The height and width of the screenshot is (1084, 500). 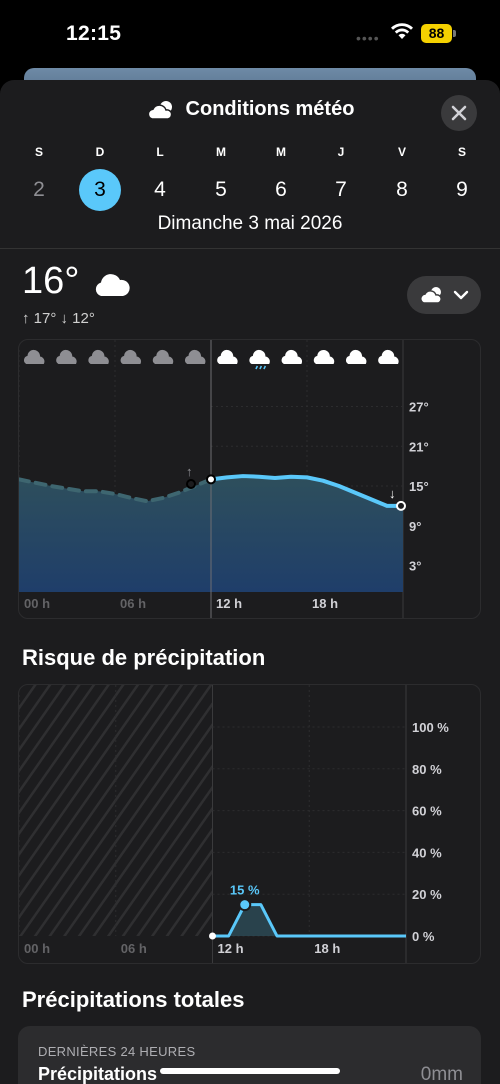 What do you see at coordinates (221, 189) in the screenshot?
I see `day-number: 5` at bounding box center [221, 189].